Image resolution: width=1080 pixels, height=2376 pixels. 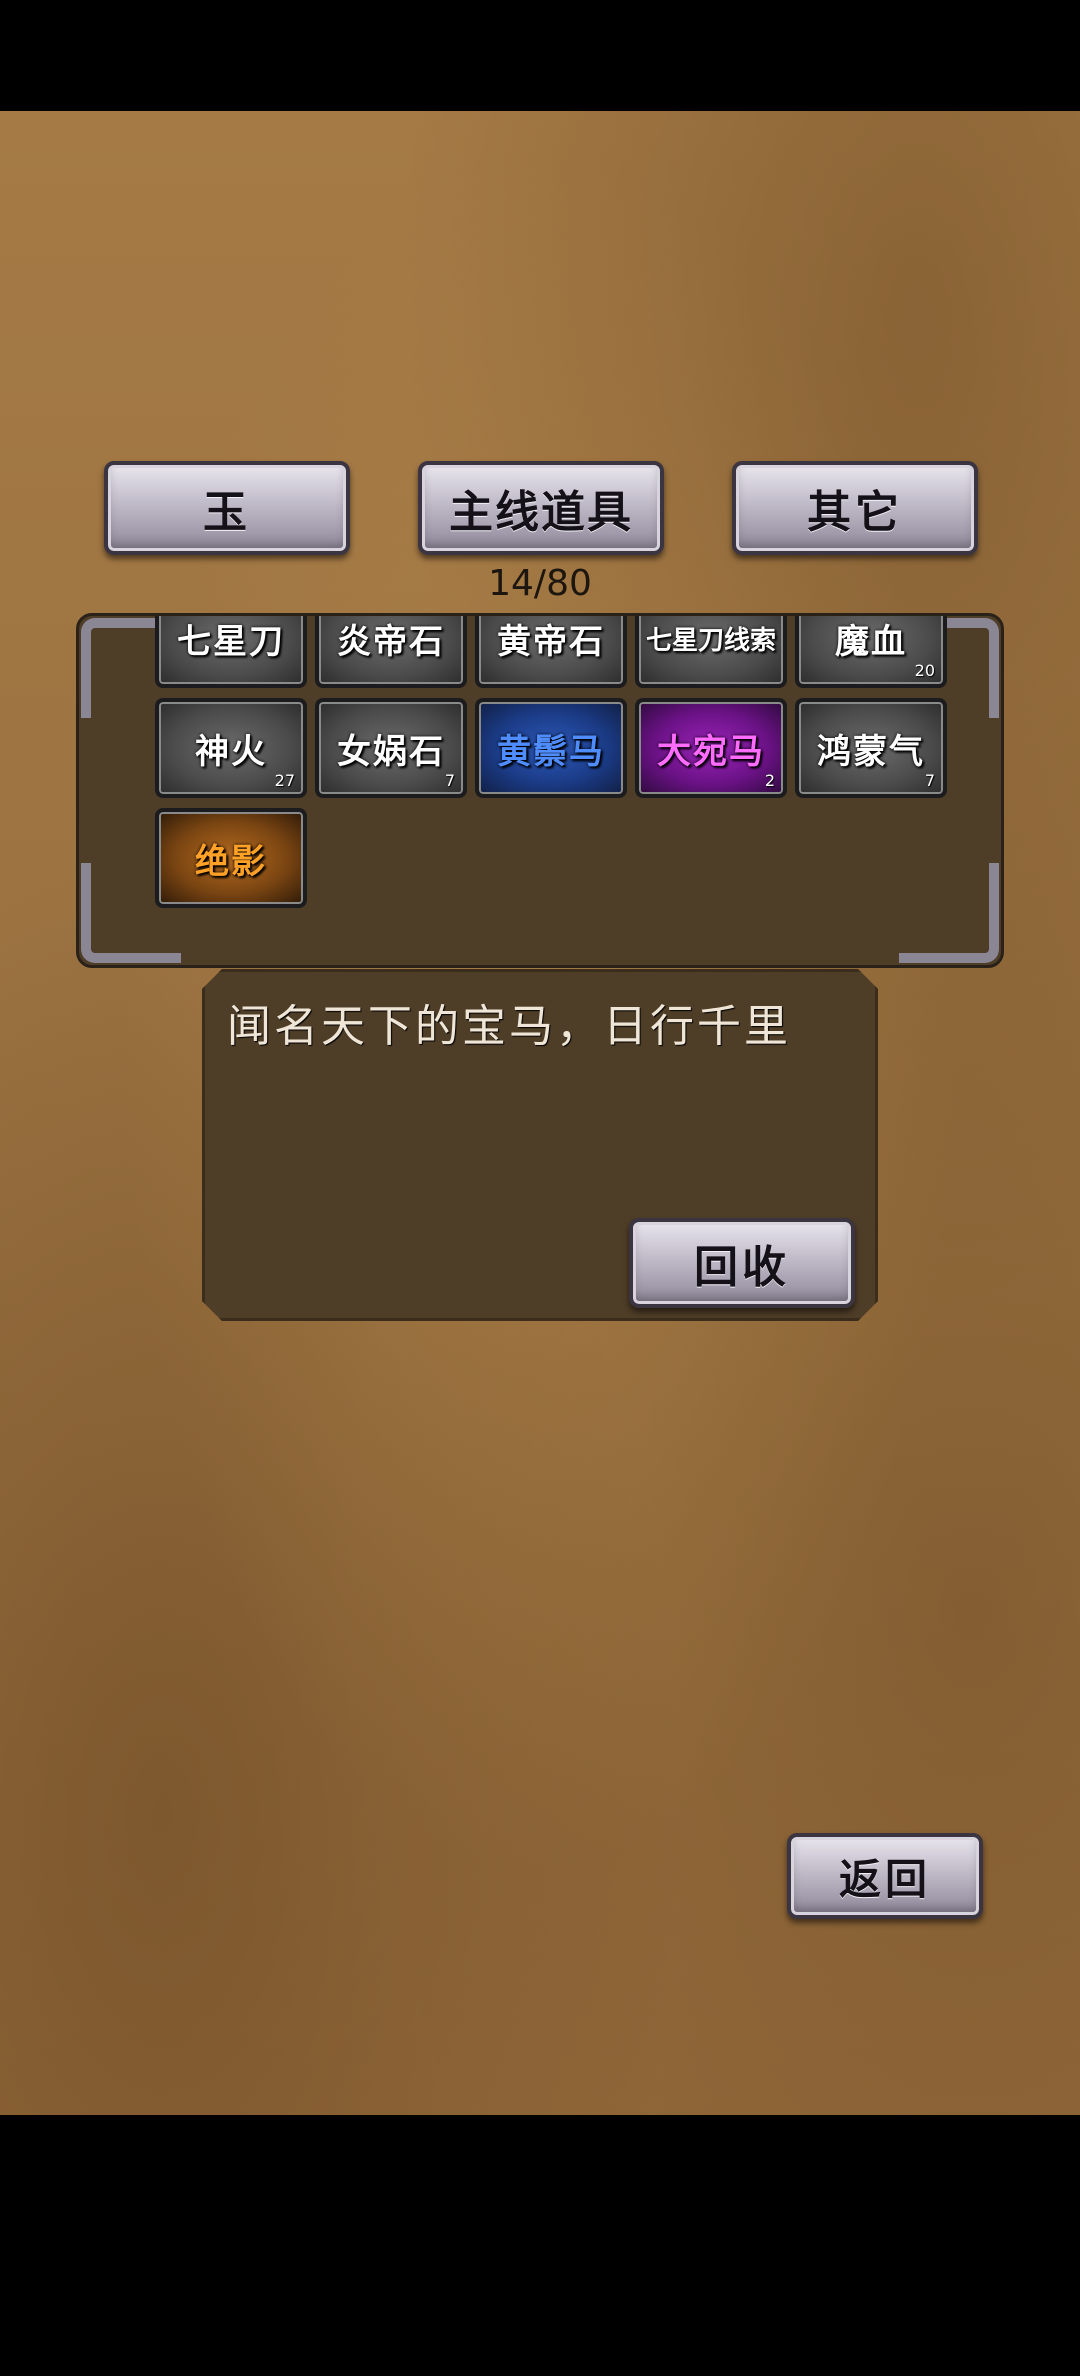 What do you see at coordinates (227, 512) in the screenshot?
I see `tab-jade-label: 玉` at bounding box center [227, 512].